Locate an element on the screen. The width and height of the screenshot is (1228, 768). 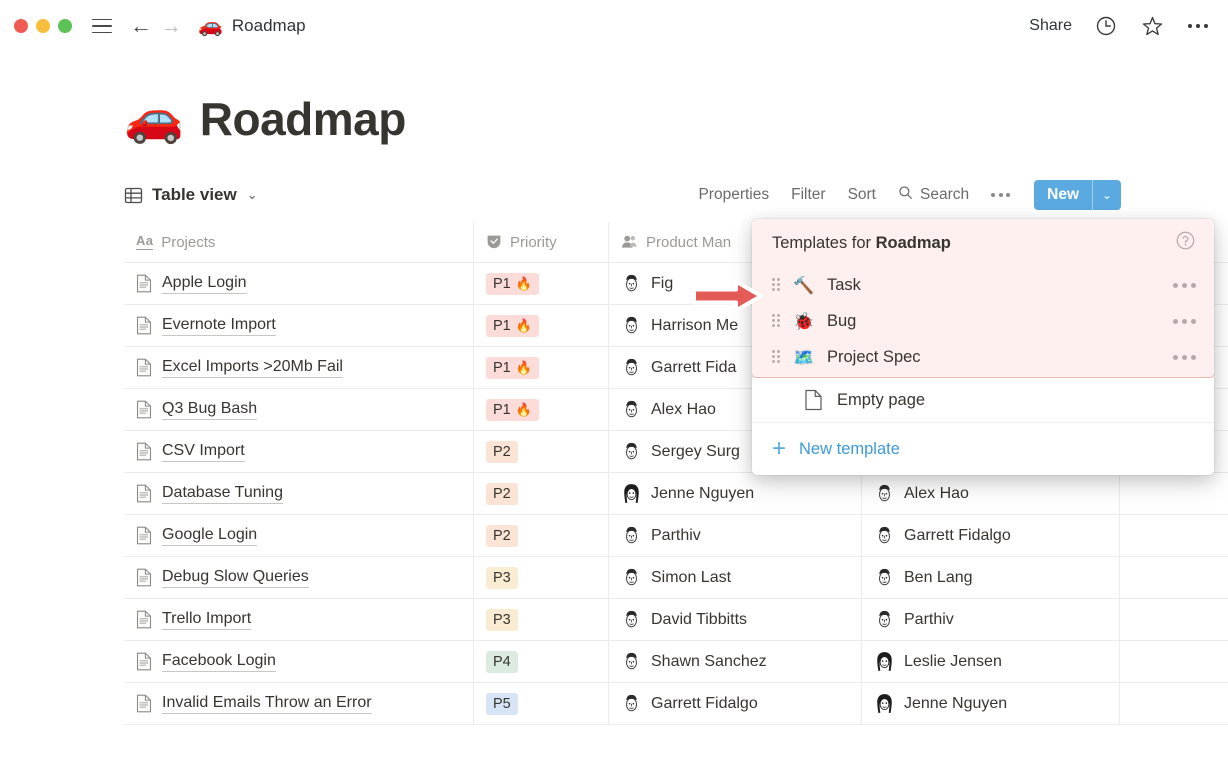
new-button-label: New is located at coordinates (1063, 194).